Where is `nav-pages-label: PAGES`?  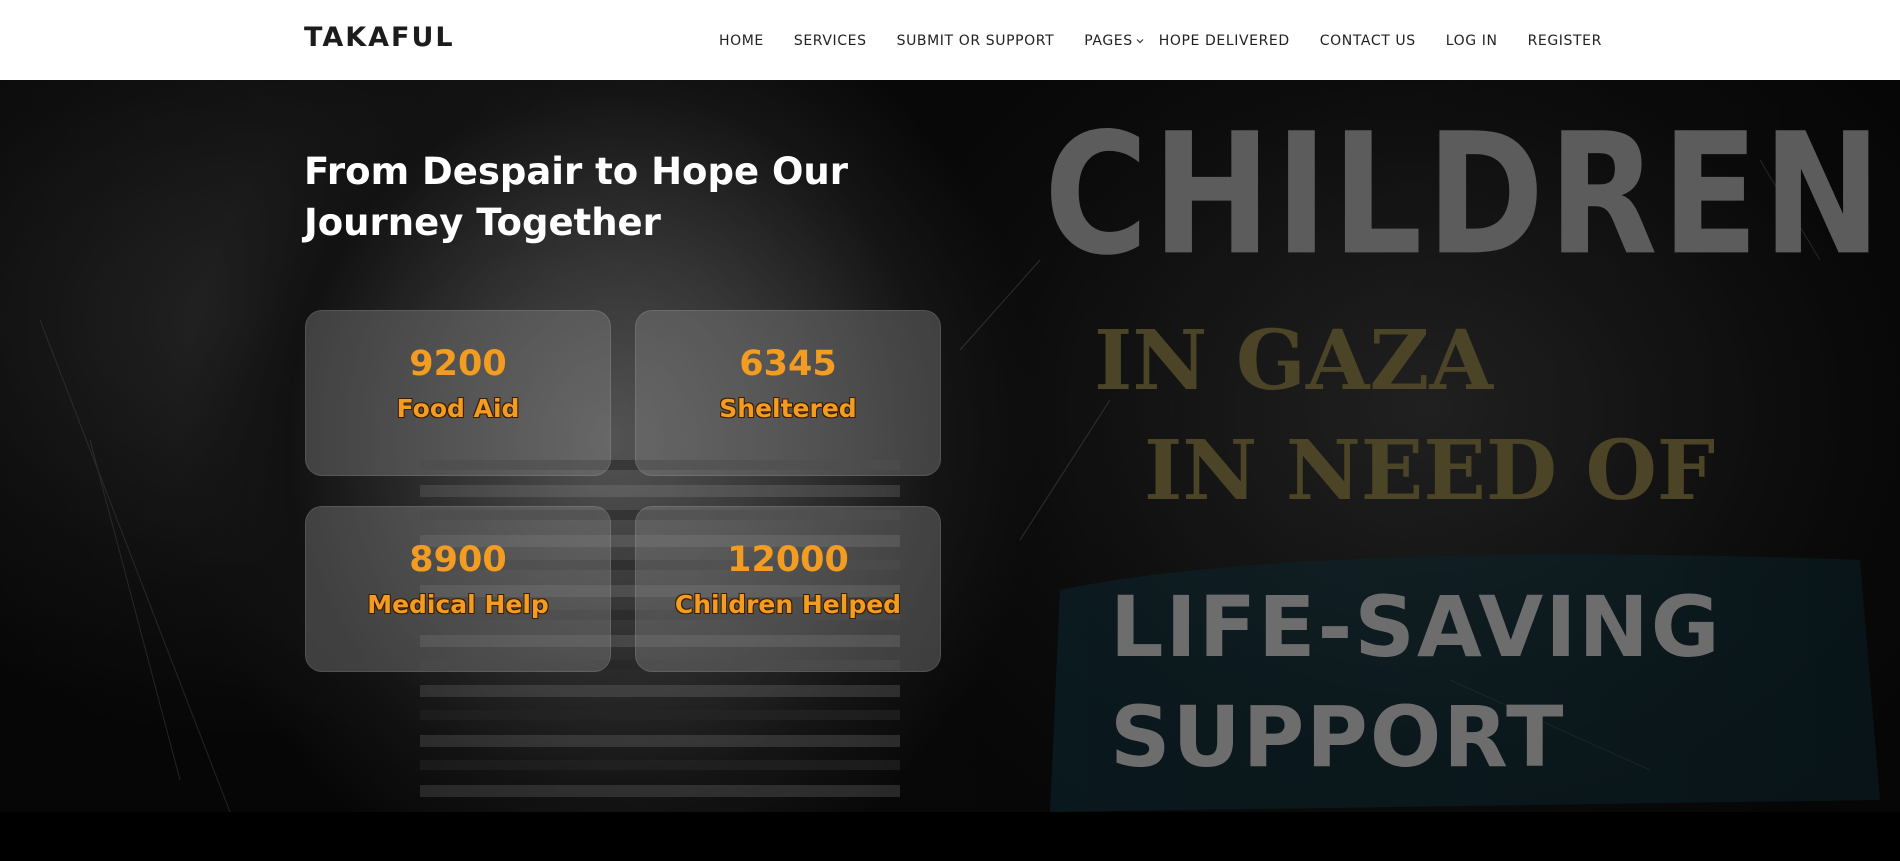 nav-pages-label: PAGES is located at coordinates (1108, 41).